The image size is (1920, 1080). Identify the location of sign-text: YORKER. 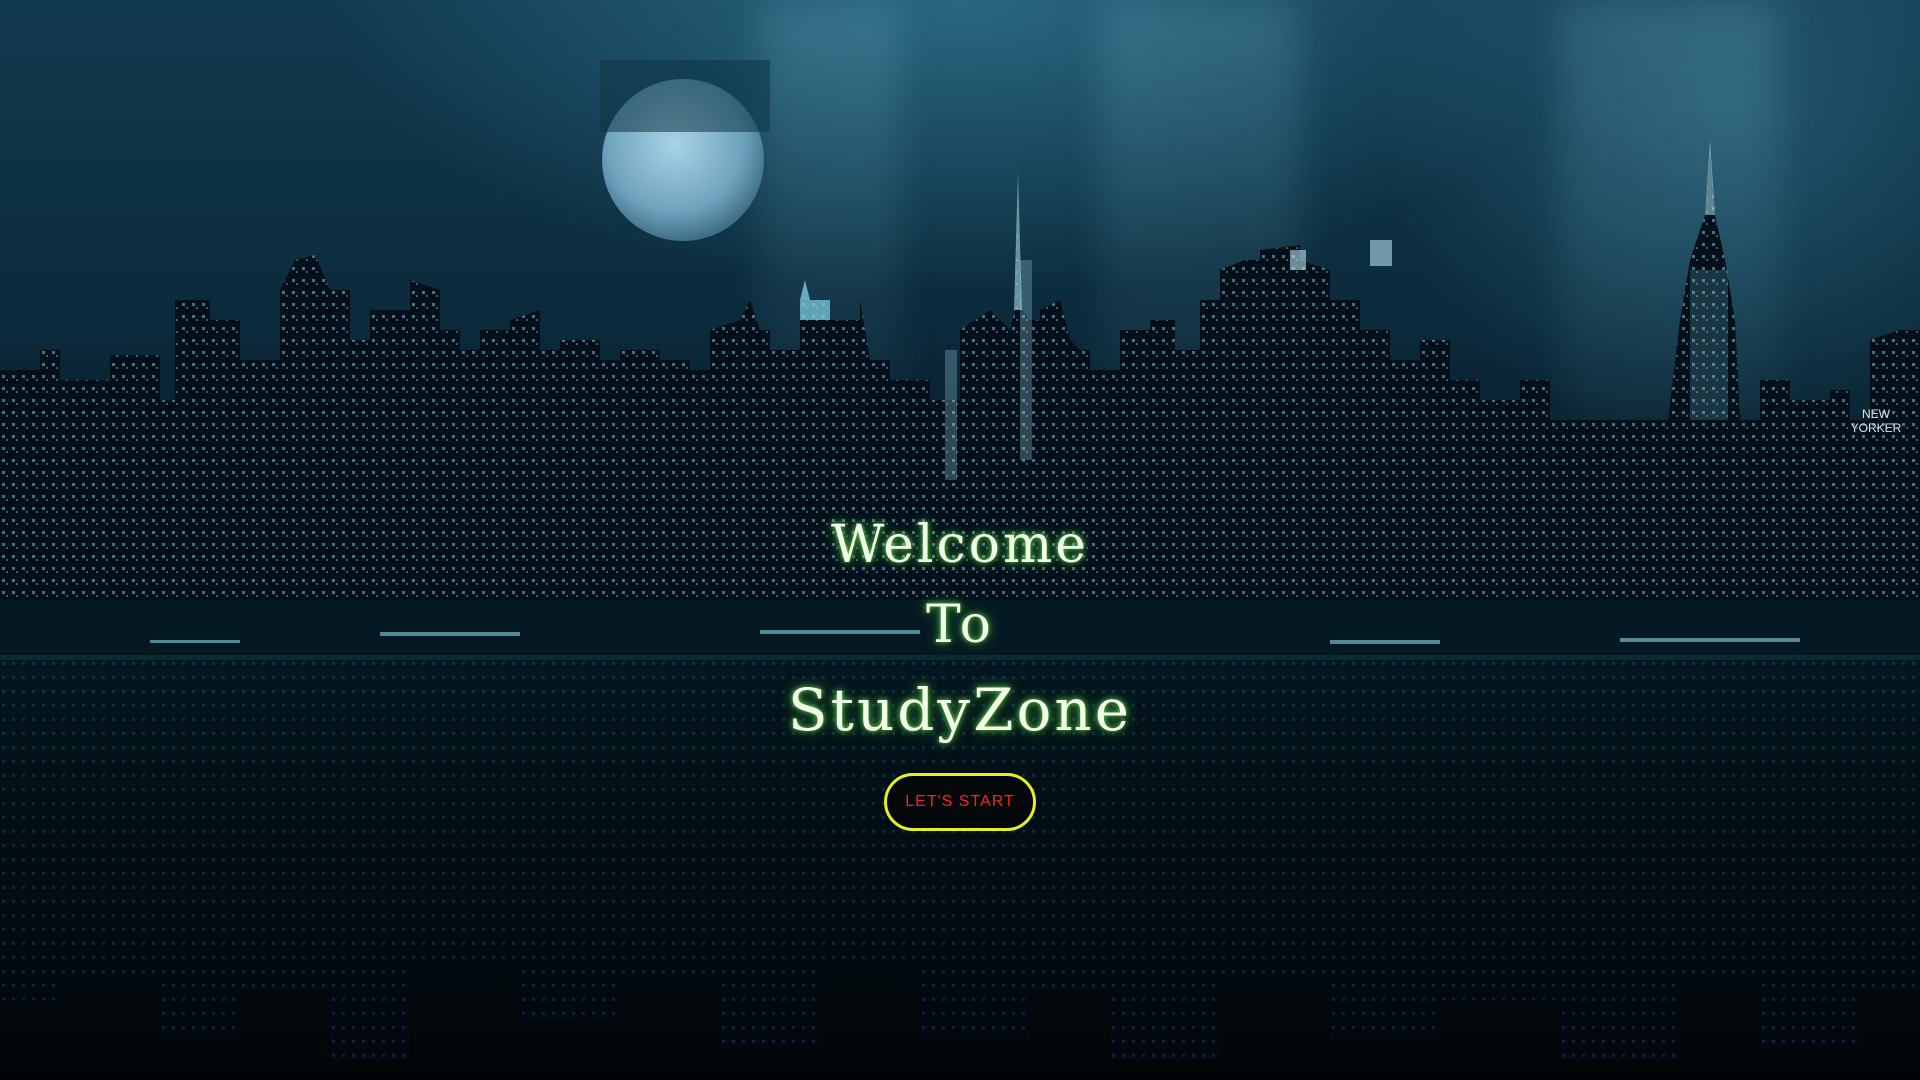
(1876, 428).